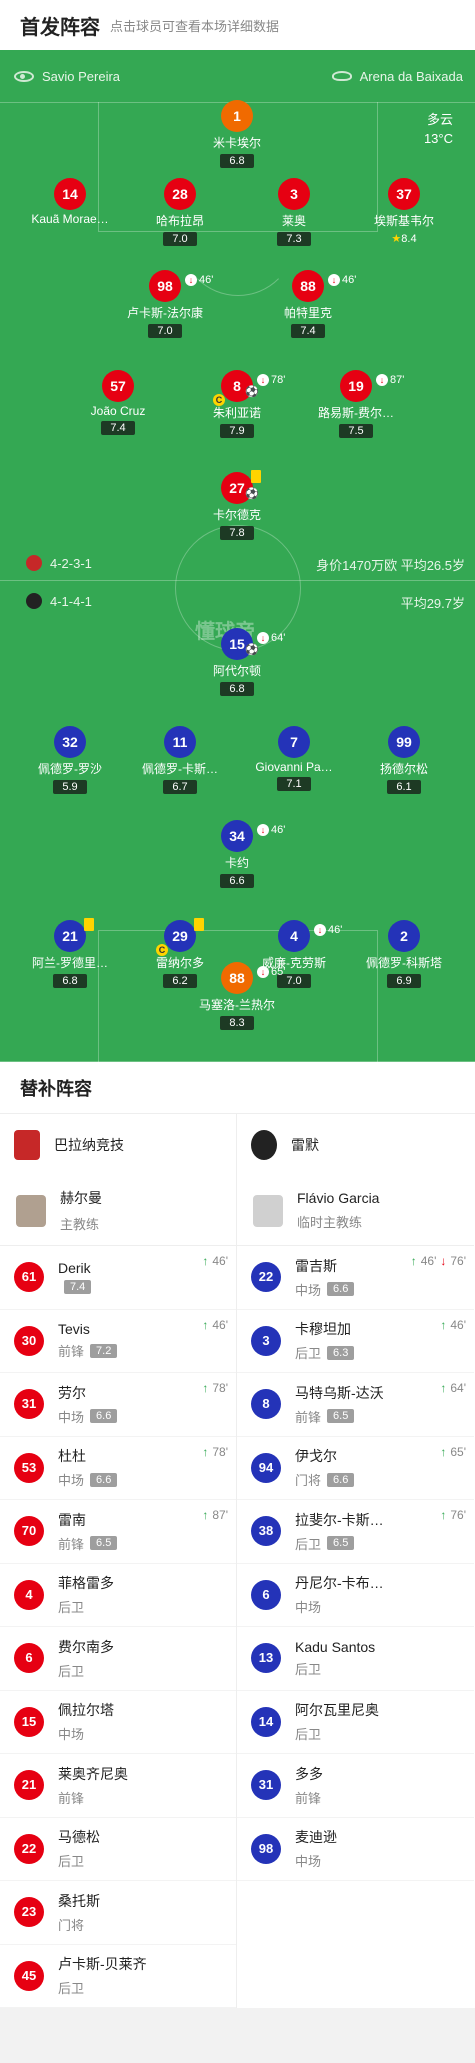 This screenshot has width=475, height=2063. What do you see at coordinates (34, 563) in the screenshot?
I see `home-crest-icon` at bounding box center [34, 563].